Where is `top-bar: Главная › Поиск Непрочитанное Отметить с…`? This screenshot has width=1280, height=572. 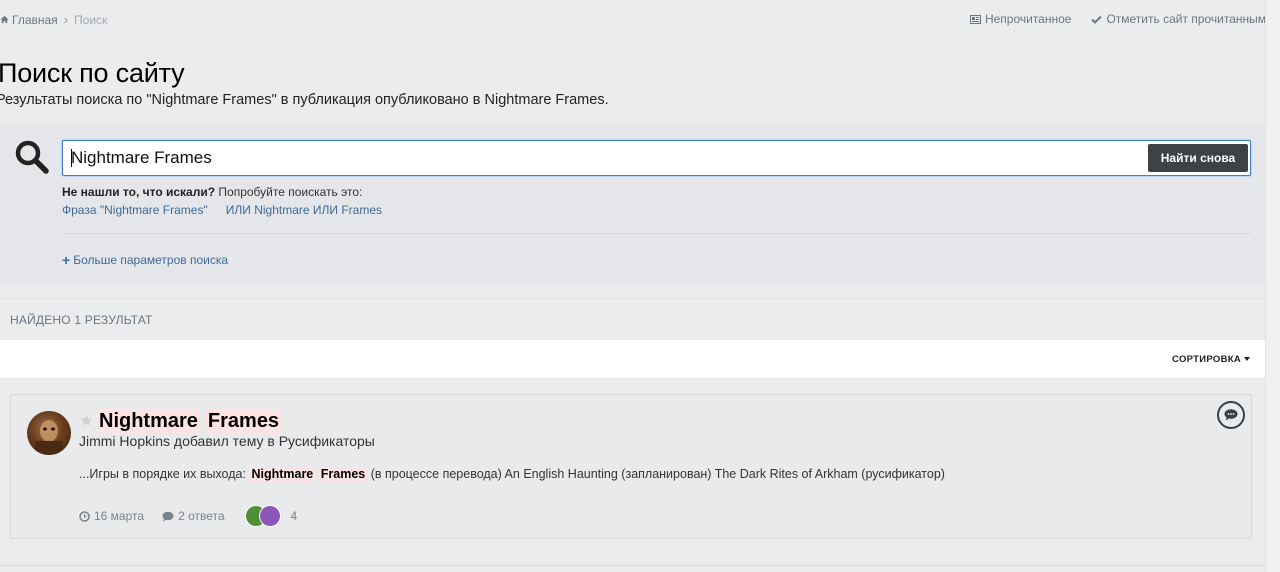 top-bar: Главная › Поиск Непрочитанное Отметить с… is located at coordinates (640, 19).